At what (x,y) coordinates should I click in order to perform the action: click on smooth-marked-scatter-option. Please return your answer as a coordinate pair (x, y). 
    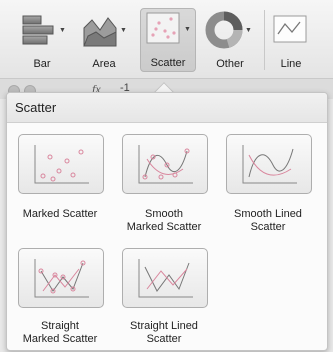
    Looking at the image, I should click on (165, 164).